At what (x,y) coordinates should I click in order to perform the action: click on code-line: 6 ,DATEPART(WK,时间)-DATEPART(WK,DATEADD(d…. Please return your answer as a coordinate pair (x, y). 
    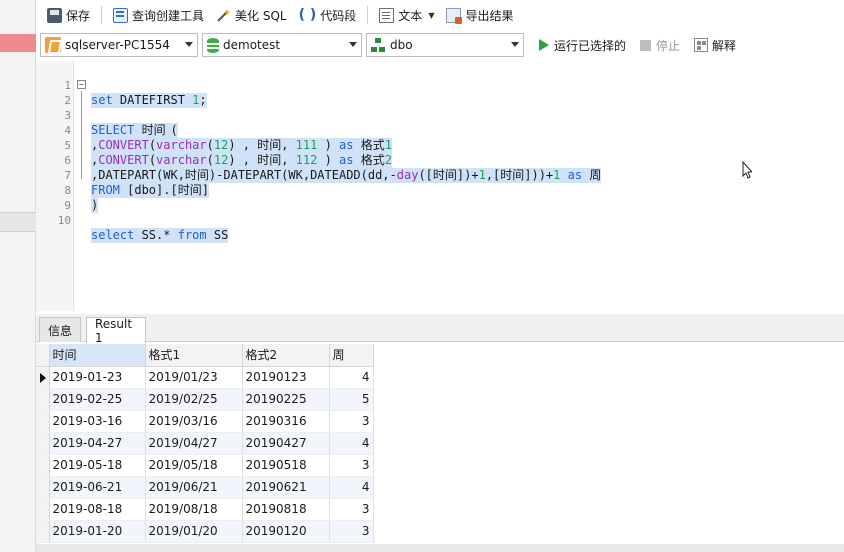
    Looking at the image, I should click on (440, 160).